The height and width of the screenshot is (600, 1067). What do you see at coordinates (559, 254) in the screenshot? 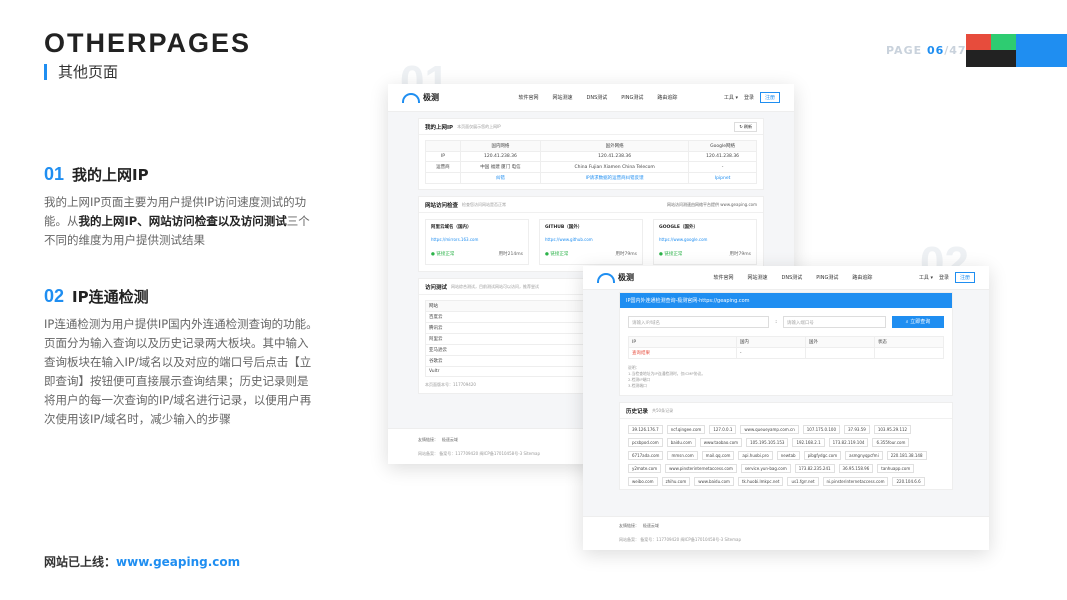
I see `site-check-status-text: 链接正常` at bounding box center [559, 254].